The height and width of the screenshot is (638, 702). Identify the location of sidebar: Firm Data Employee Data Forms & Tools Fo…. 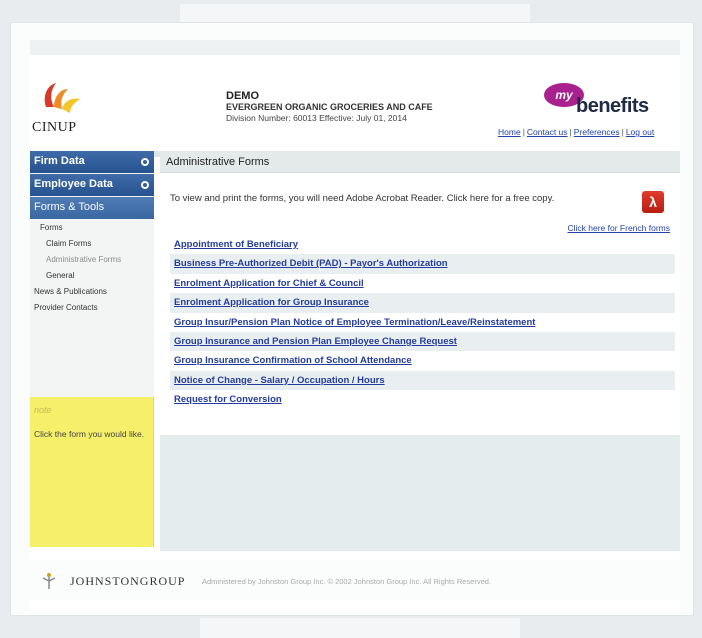
(92, 349).